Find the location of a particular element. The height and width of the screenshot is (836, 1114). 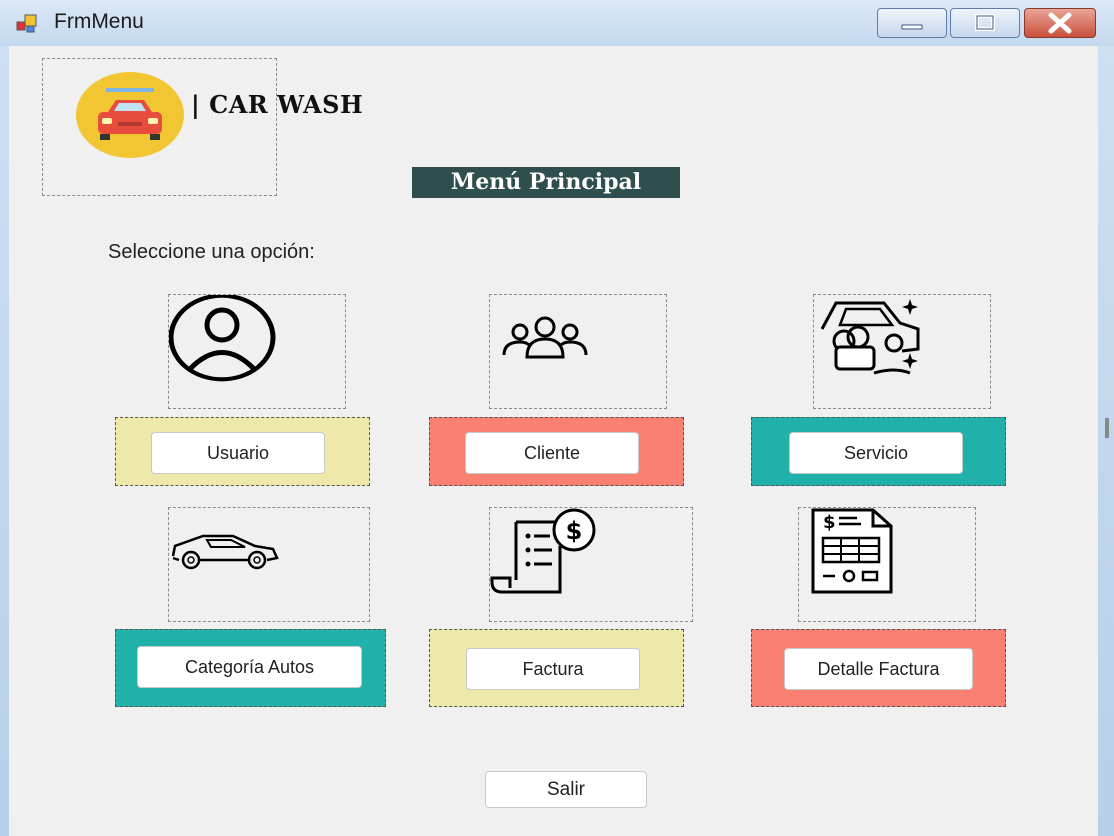

cliente-button: Cliente is located at coordinates (552, 453).